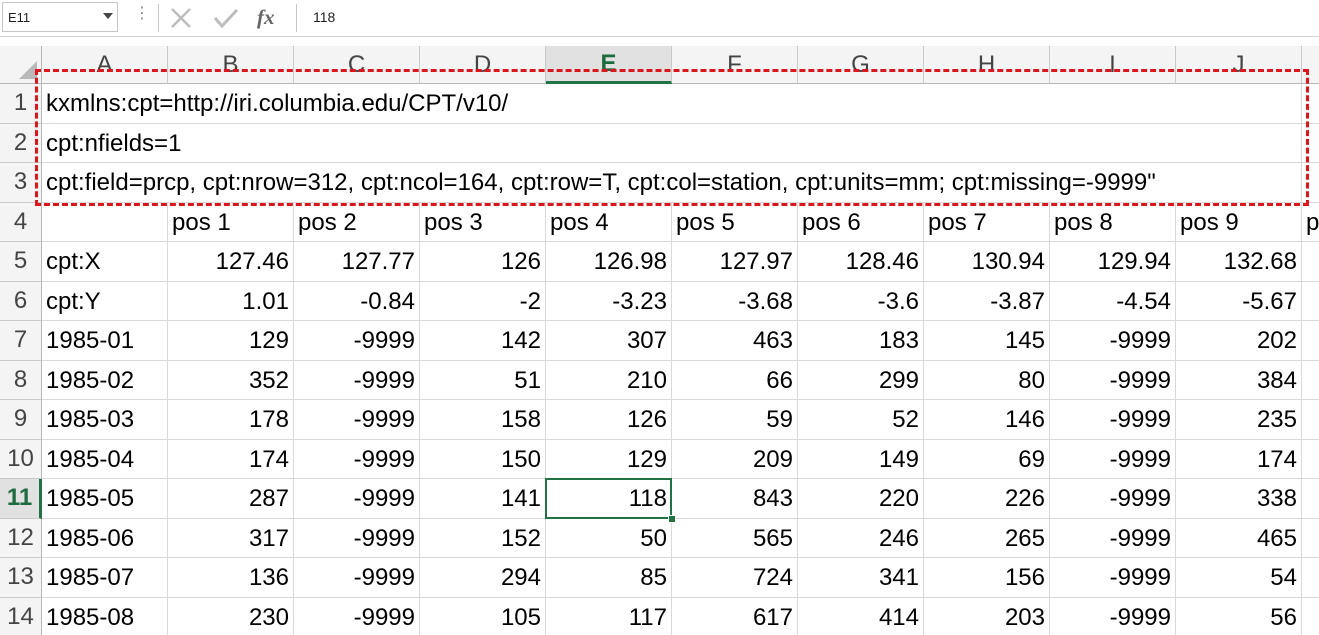  What do you see at coordinates (231, 538) in the screenshot?
I see `cell: 317` at bounding box center [231, 538].